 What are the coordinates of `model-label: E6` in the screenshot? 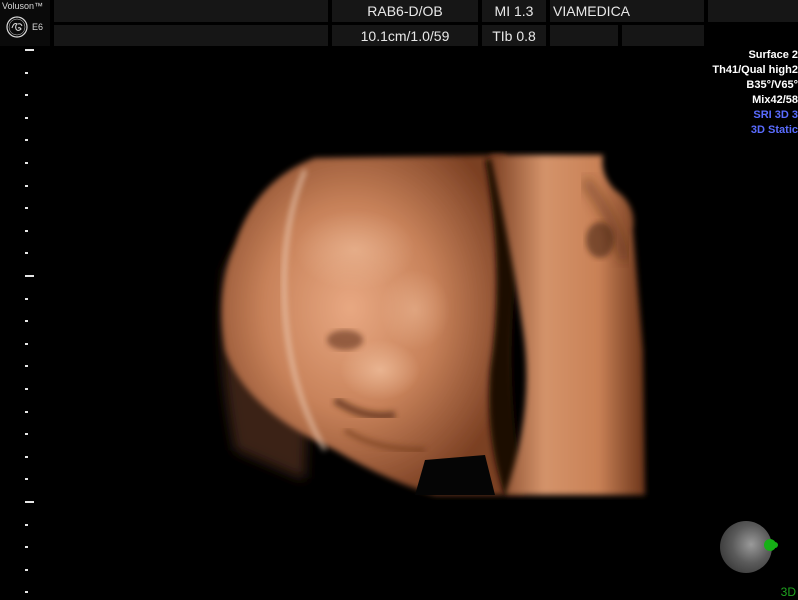 It's located at (38, 27).